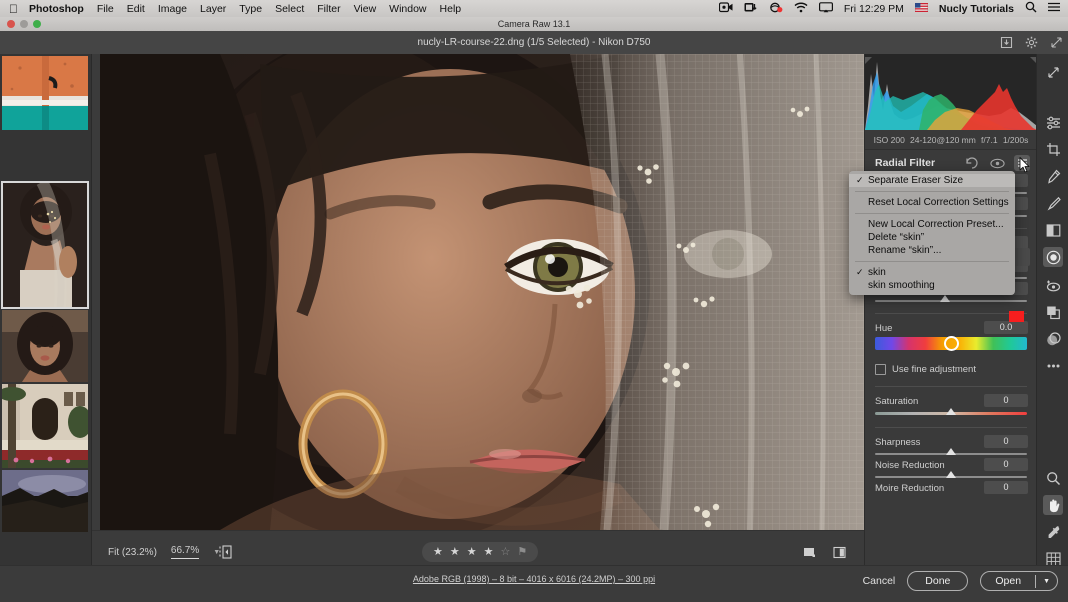  Describe the element at coordinates (921, 8) in the screenshot. I see `us-flag-icon` at that location.